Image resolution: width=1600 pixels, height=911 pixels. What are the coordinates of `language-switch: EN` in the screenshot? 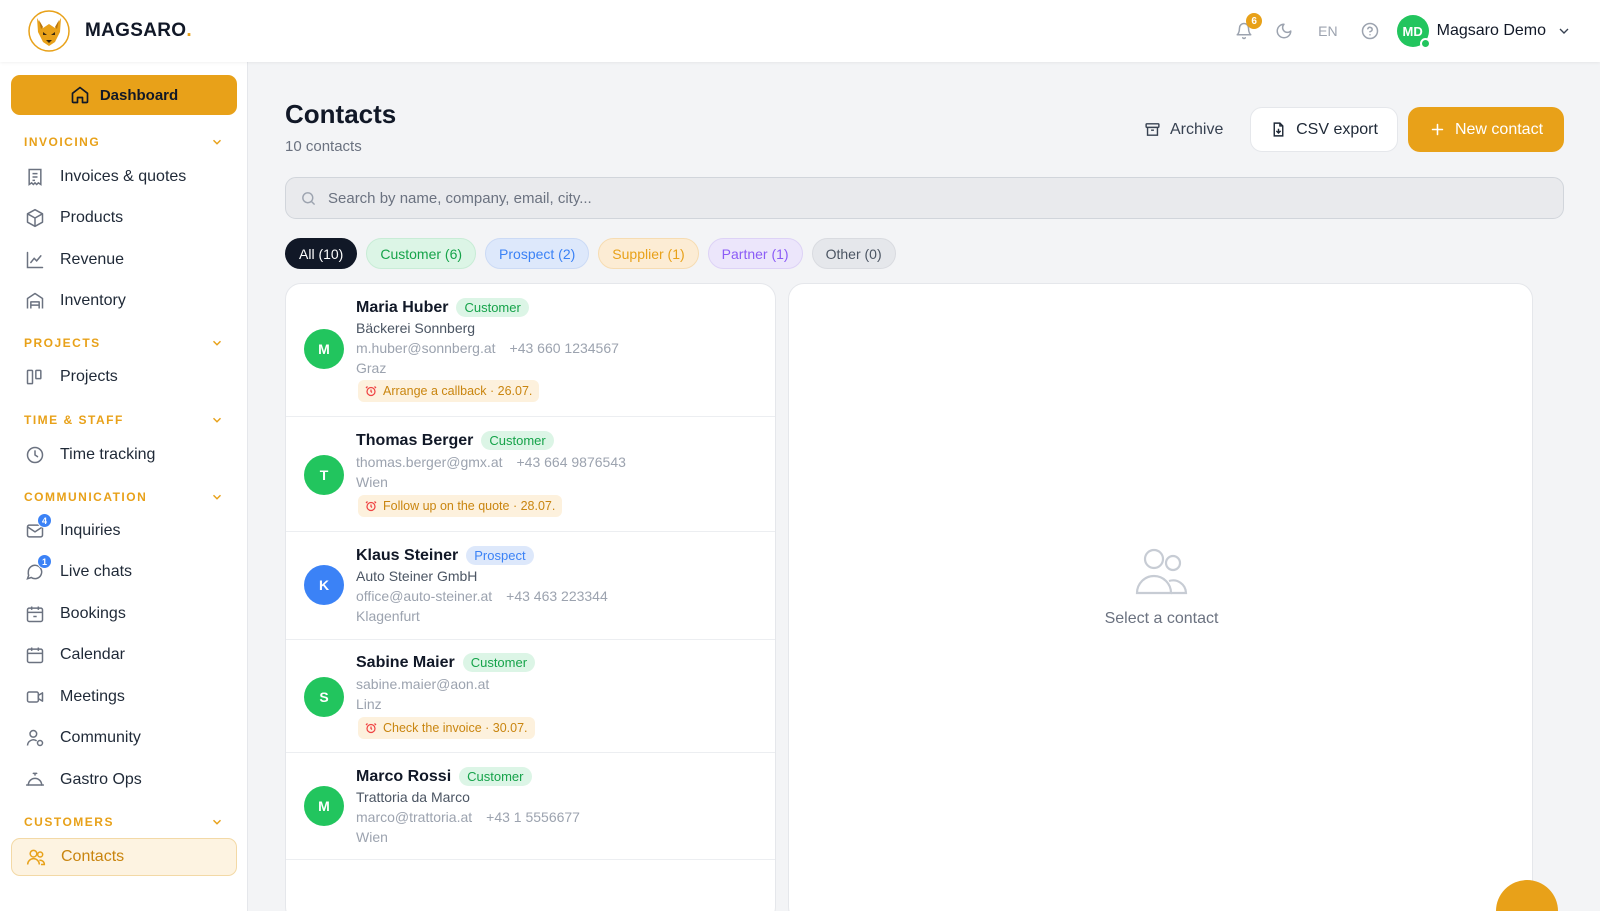 It's located at (1327, 31).